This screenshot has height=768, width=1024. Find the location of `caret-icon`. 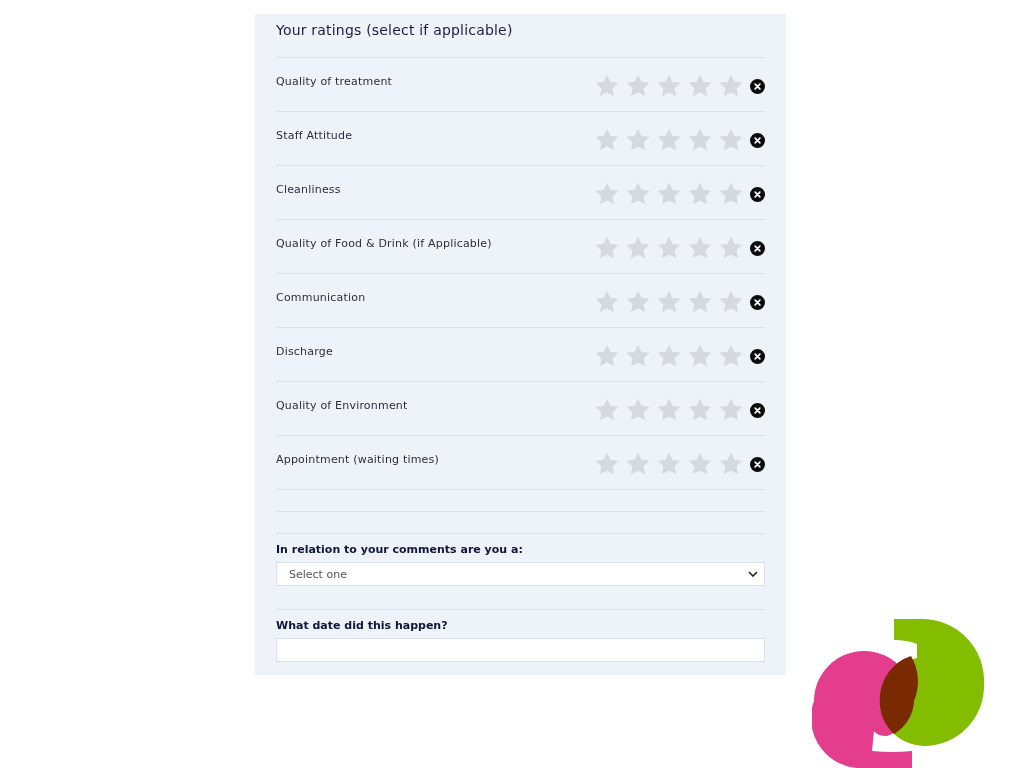

caret-icon is located at coordinates (753, 574).